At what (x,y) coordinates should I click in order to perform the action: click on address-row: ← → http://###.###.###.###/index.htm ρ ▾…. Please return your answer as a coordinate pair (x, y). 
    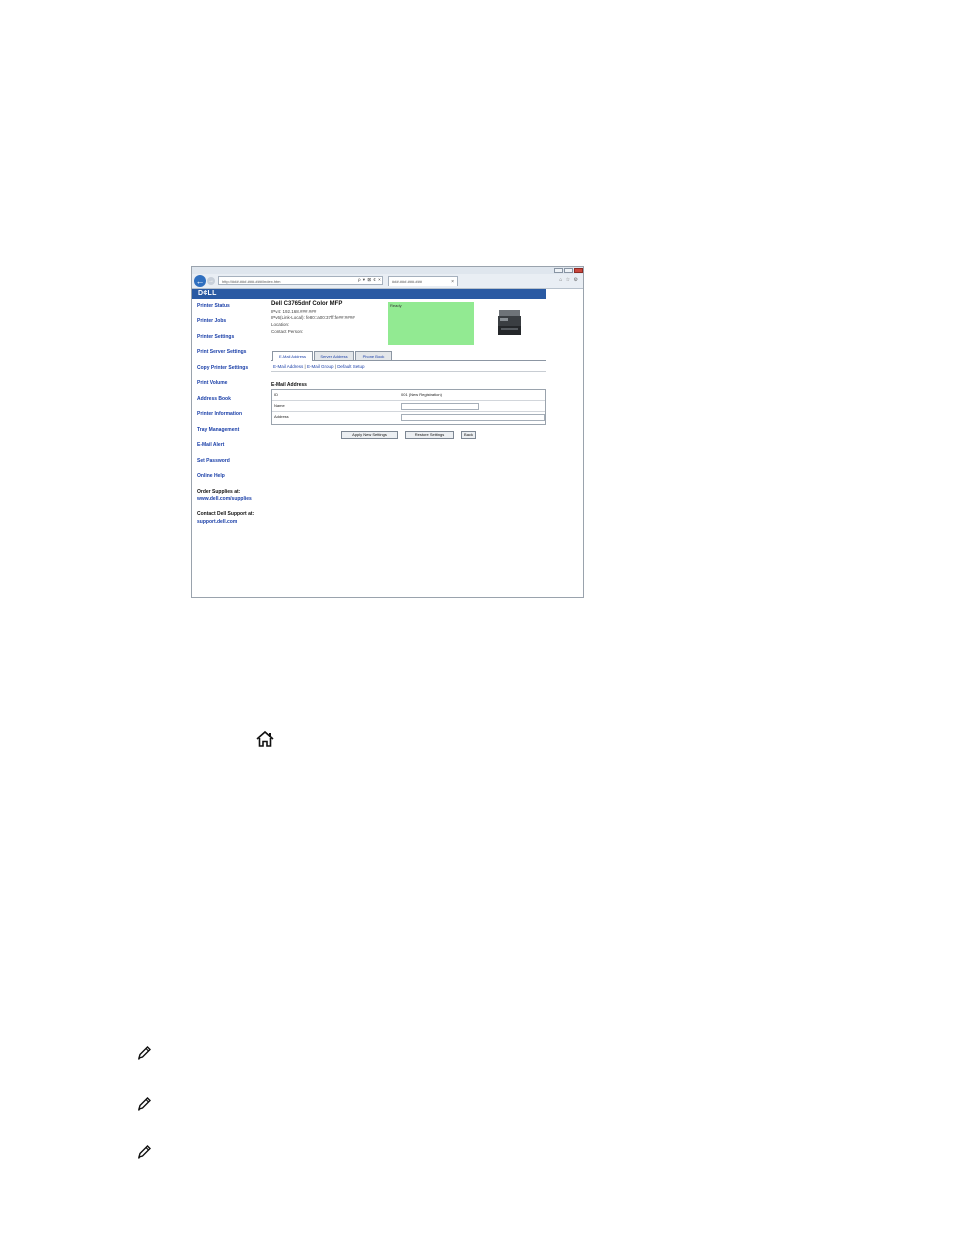
    Looking at the image, I should click on (387, 281).